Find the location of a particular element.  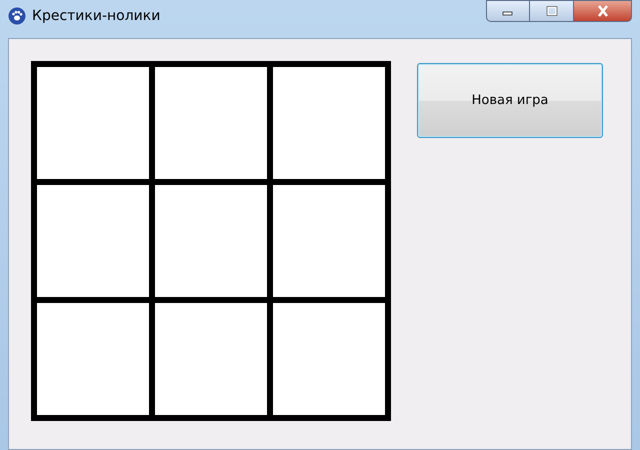

new-game-button: Новая игра is located at coordinates (510, 100).